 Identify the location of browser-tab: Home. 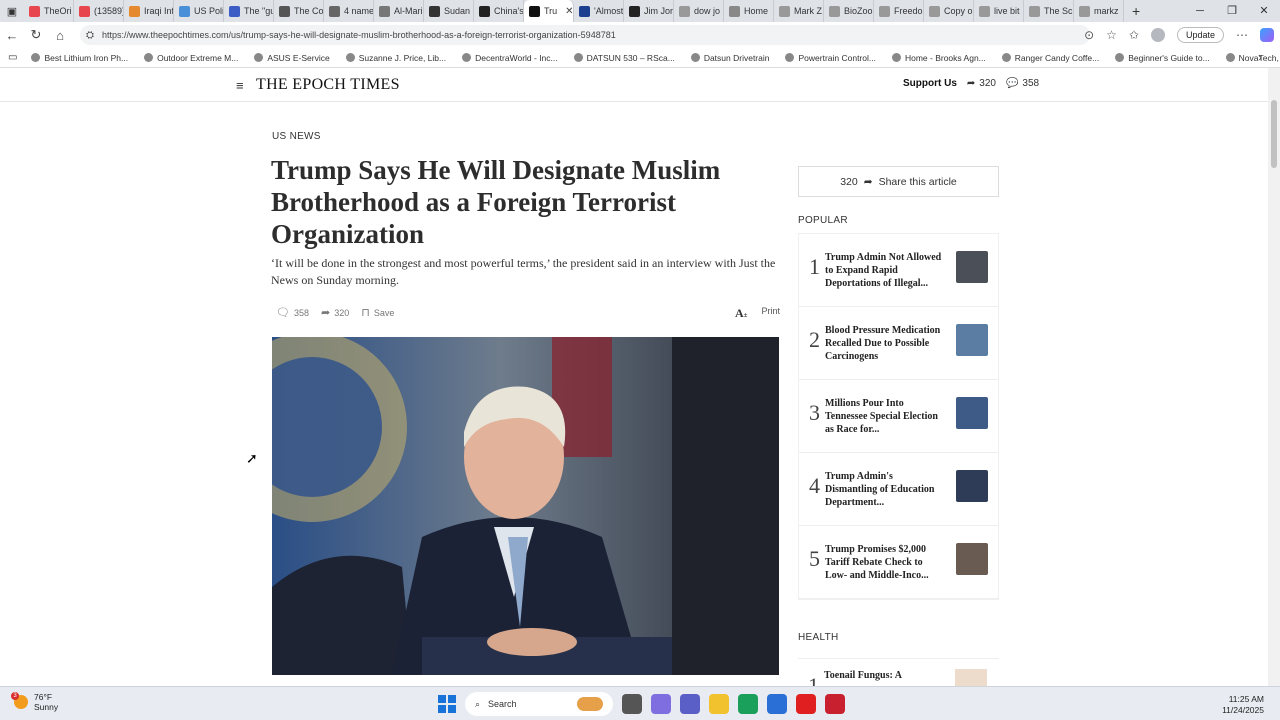
(749, 11).